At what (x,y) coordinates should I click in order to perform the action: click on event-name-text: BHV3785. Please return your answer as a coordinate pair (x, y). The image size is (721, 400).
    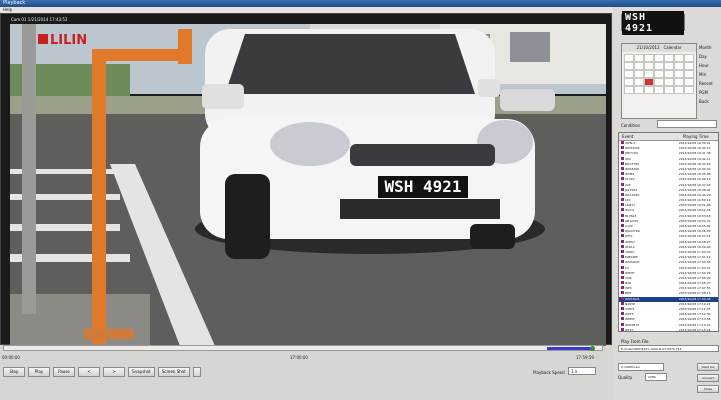
    Looking at the image, I should click on (632, 163).